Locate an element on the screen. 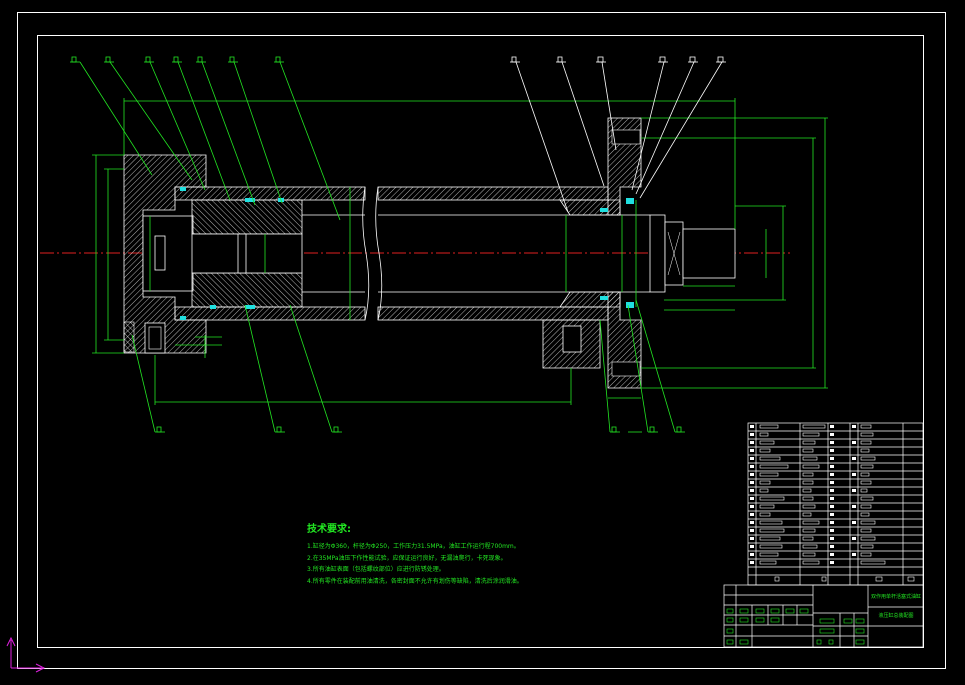  requirement-line-3: 3.所有油缸表面（包括螺纹部位）应进行防锈处理。 is located at coordinates (376, 569).